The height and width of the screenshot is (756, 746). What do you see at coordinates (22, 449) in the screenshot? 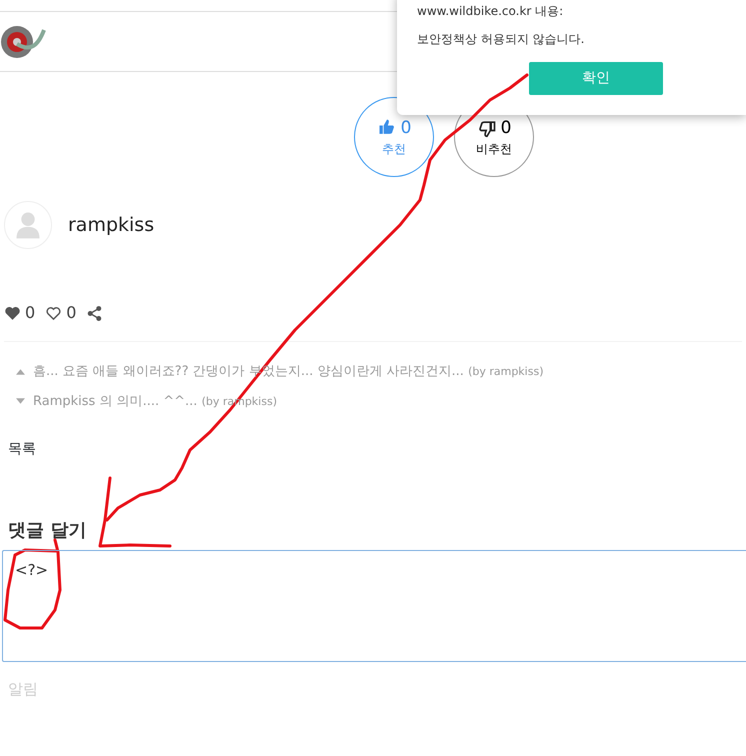
I see `list-link: 목록` at bounding box center [22, 449].